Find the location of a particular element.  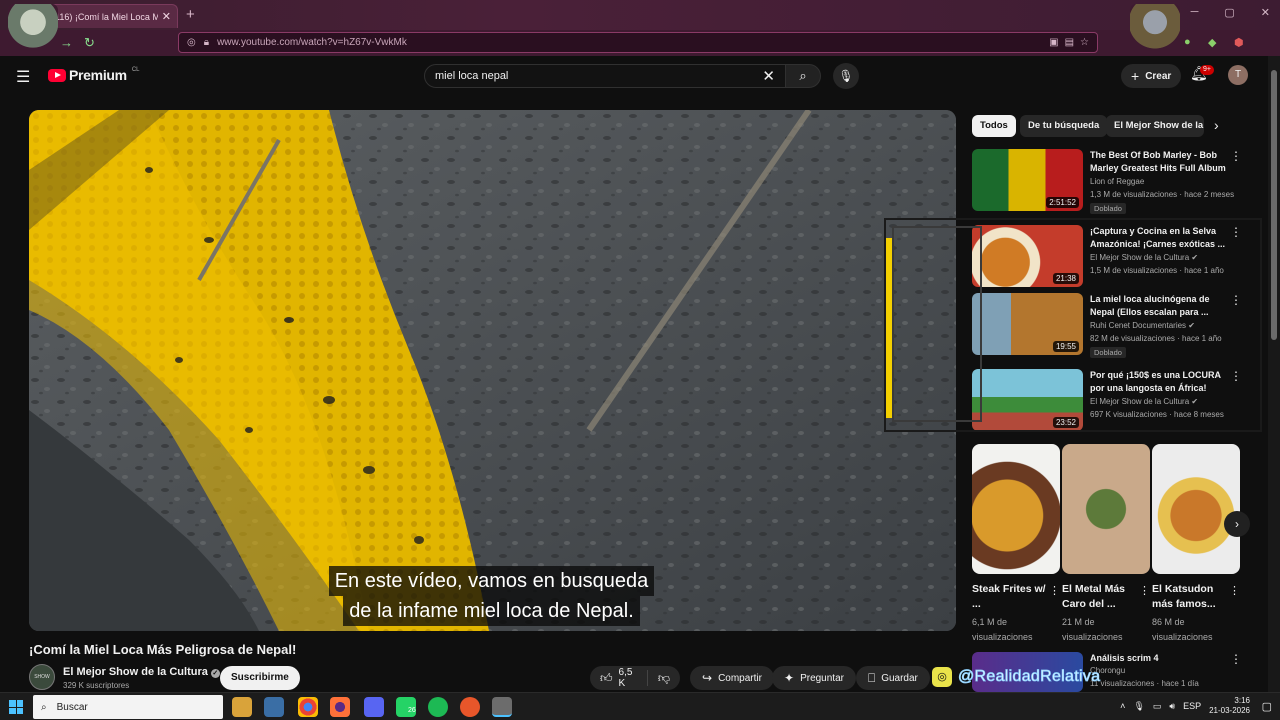

sparkle-icon: ✦ is located at coordinates (789, 678).